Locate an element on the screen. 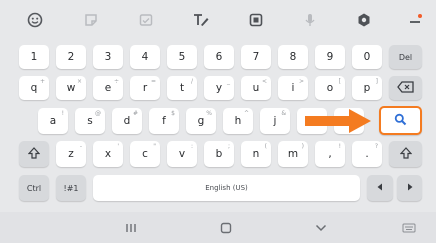 This screenshot has height=243, width=436. cursor-right-key is located at coordinates (409, 188).